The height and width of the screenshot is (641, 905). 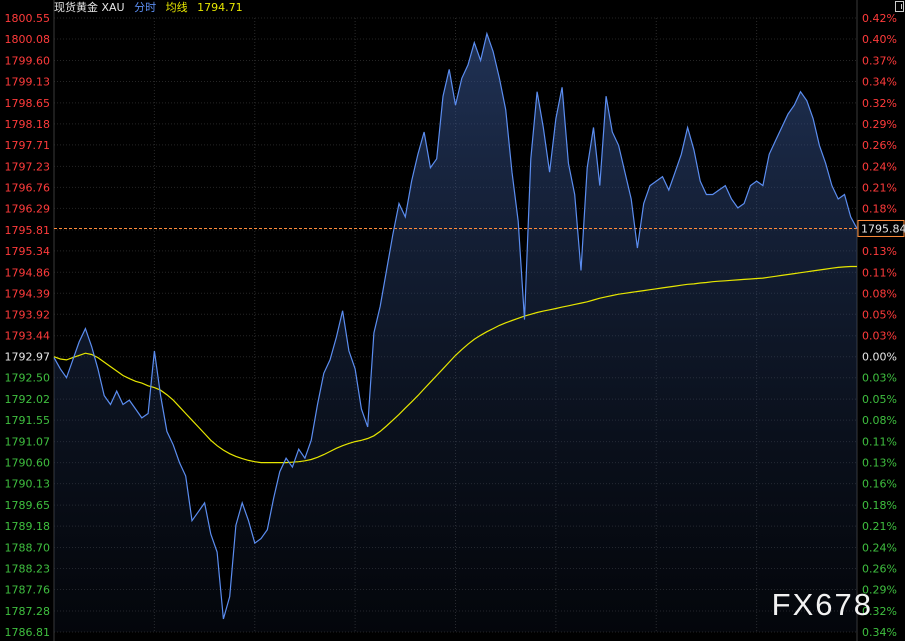 What do you see at coordinates (28, 442) in the screenshot?
I see `price-tick-label: 1791.07` at bounding box center [28, 442].